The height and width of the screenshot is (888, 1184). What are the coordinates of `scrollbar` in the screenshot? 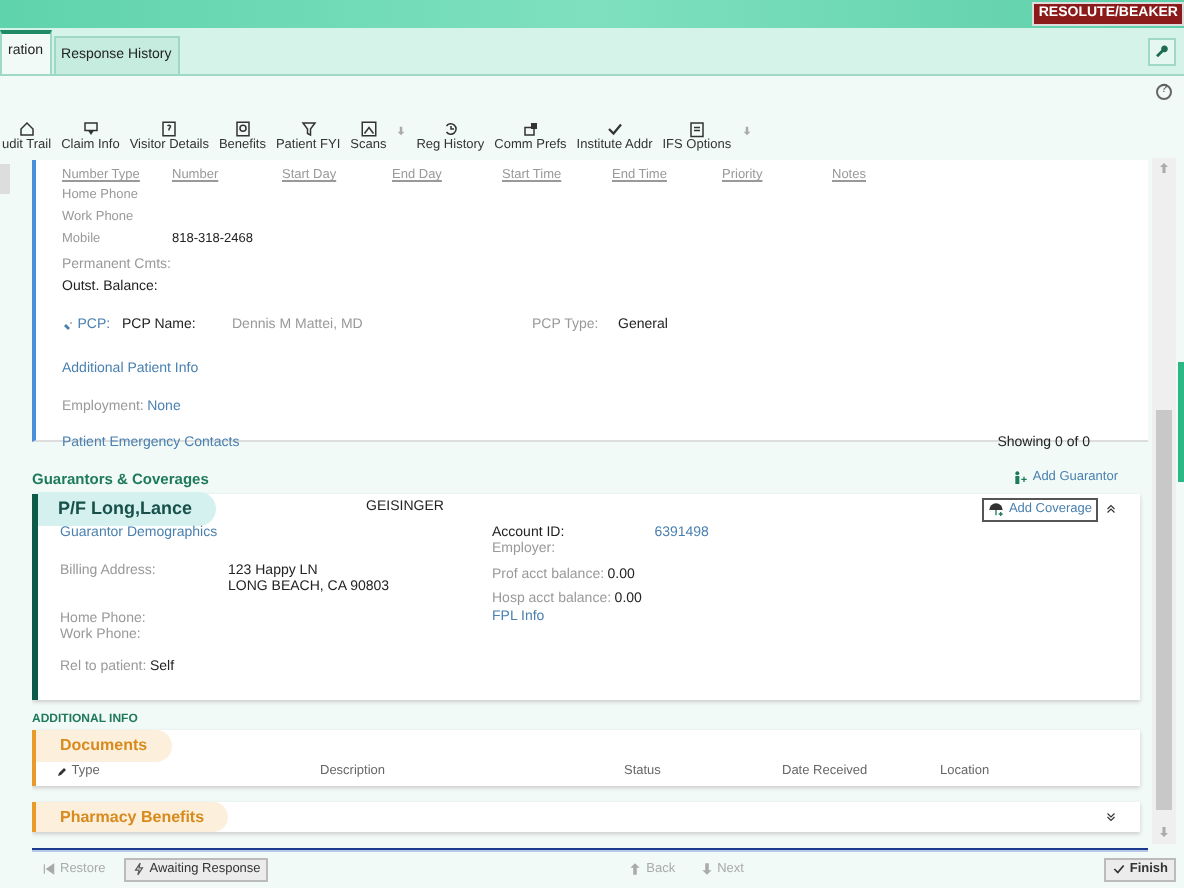 It's located at (1164, 501).